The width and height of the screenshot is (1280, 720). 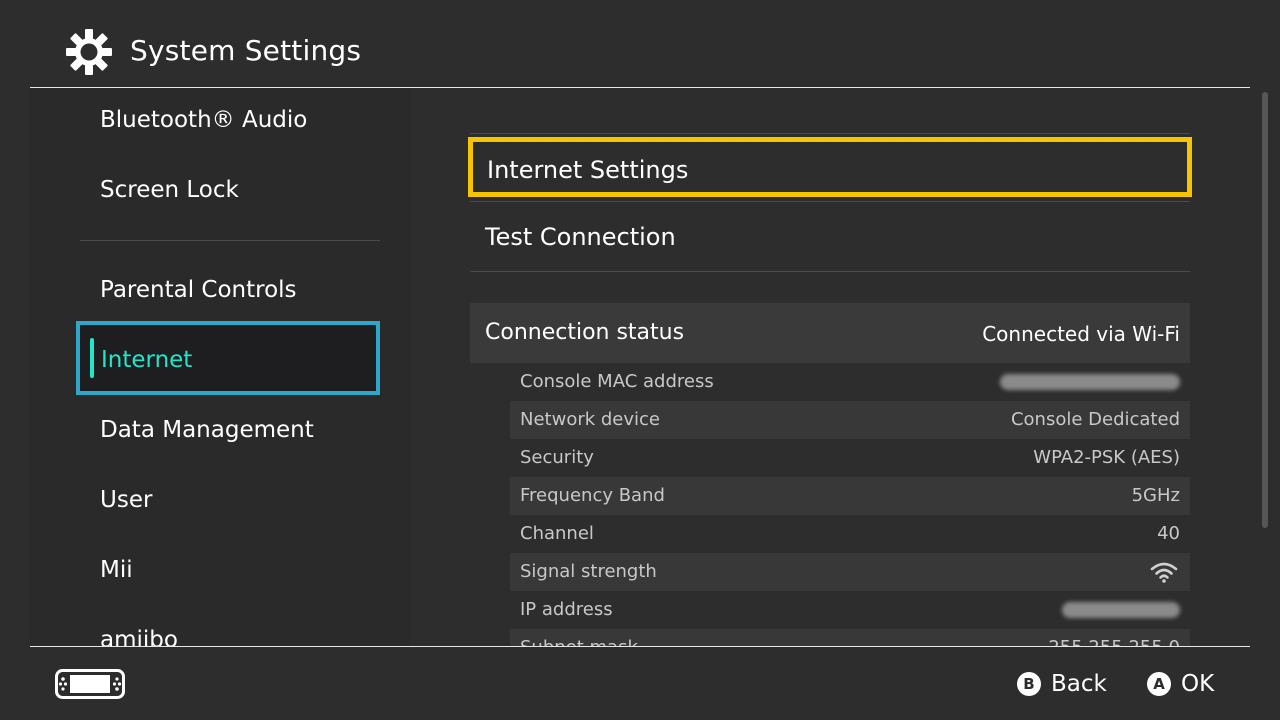 I want to click on wifi-signal-icon, so click(x=1164, y=572).